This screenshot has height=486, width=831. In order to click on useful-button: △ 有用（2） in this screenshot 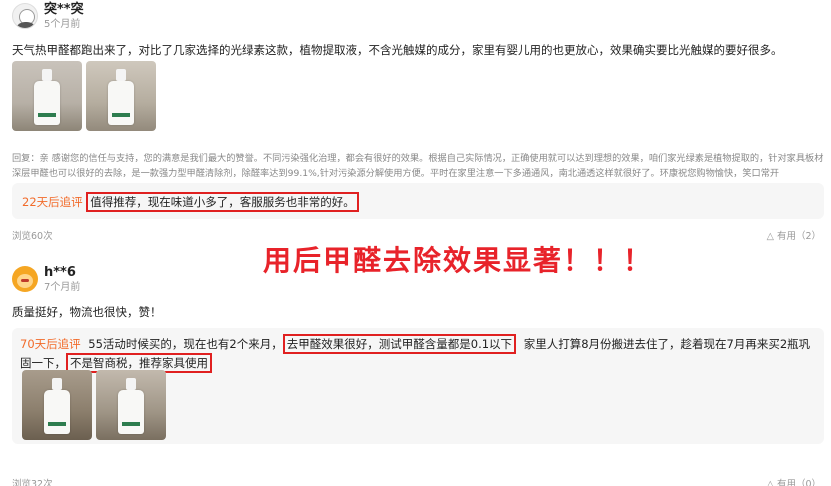, I will do `click(794, 235)`.